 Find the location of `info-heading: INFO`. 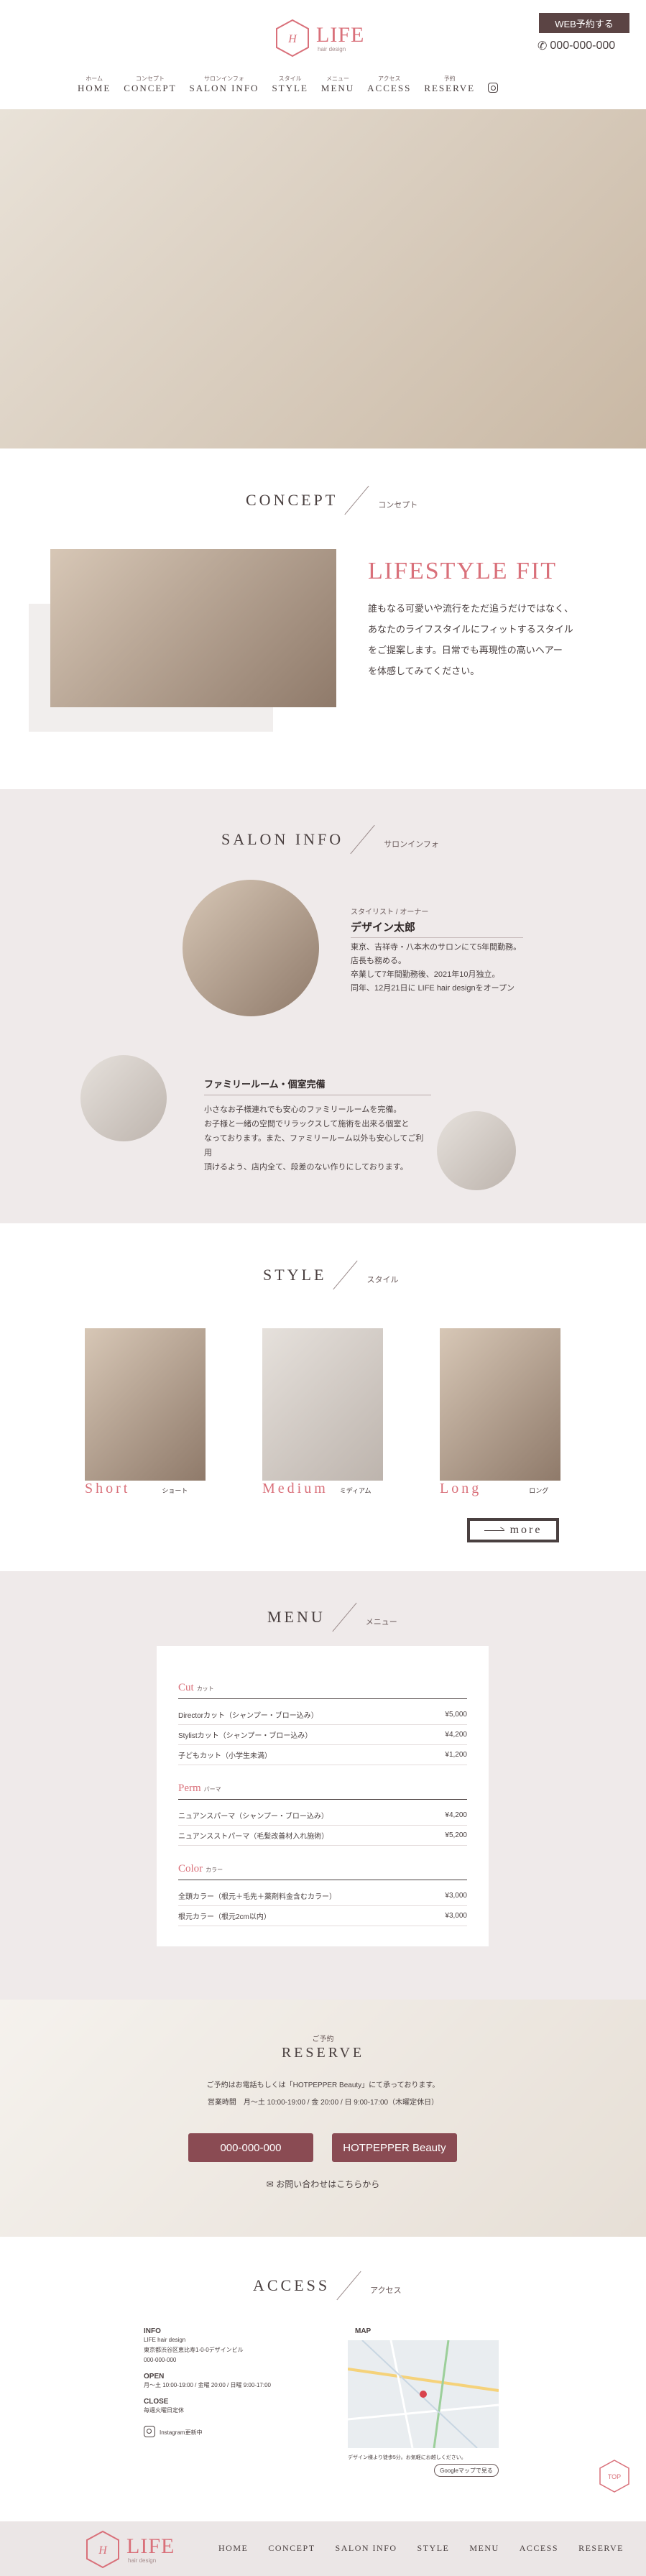

info-heading: INFO is located at coordinates (152, 2331).